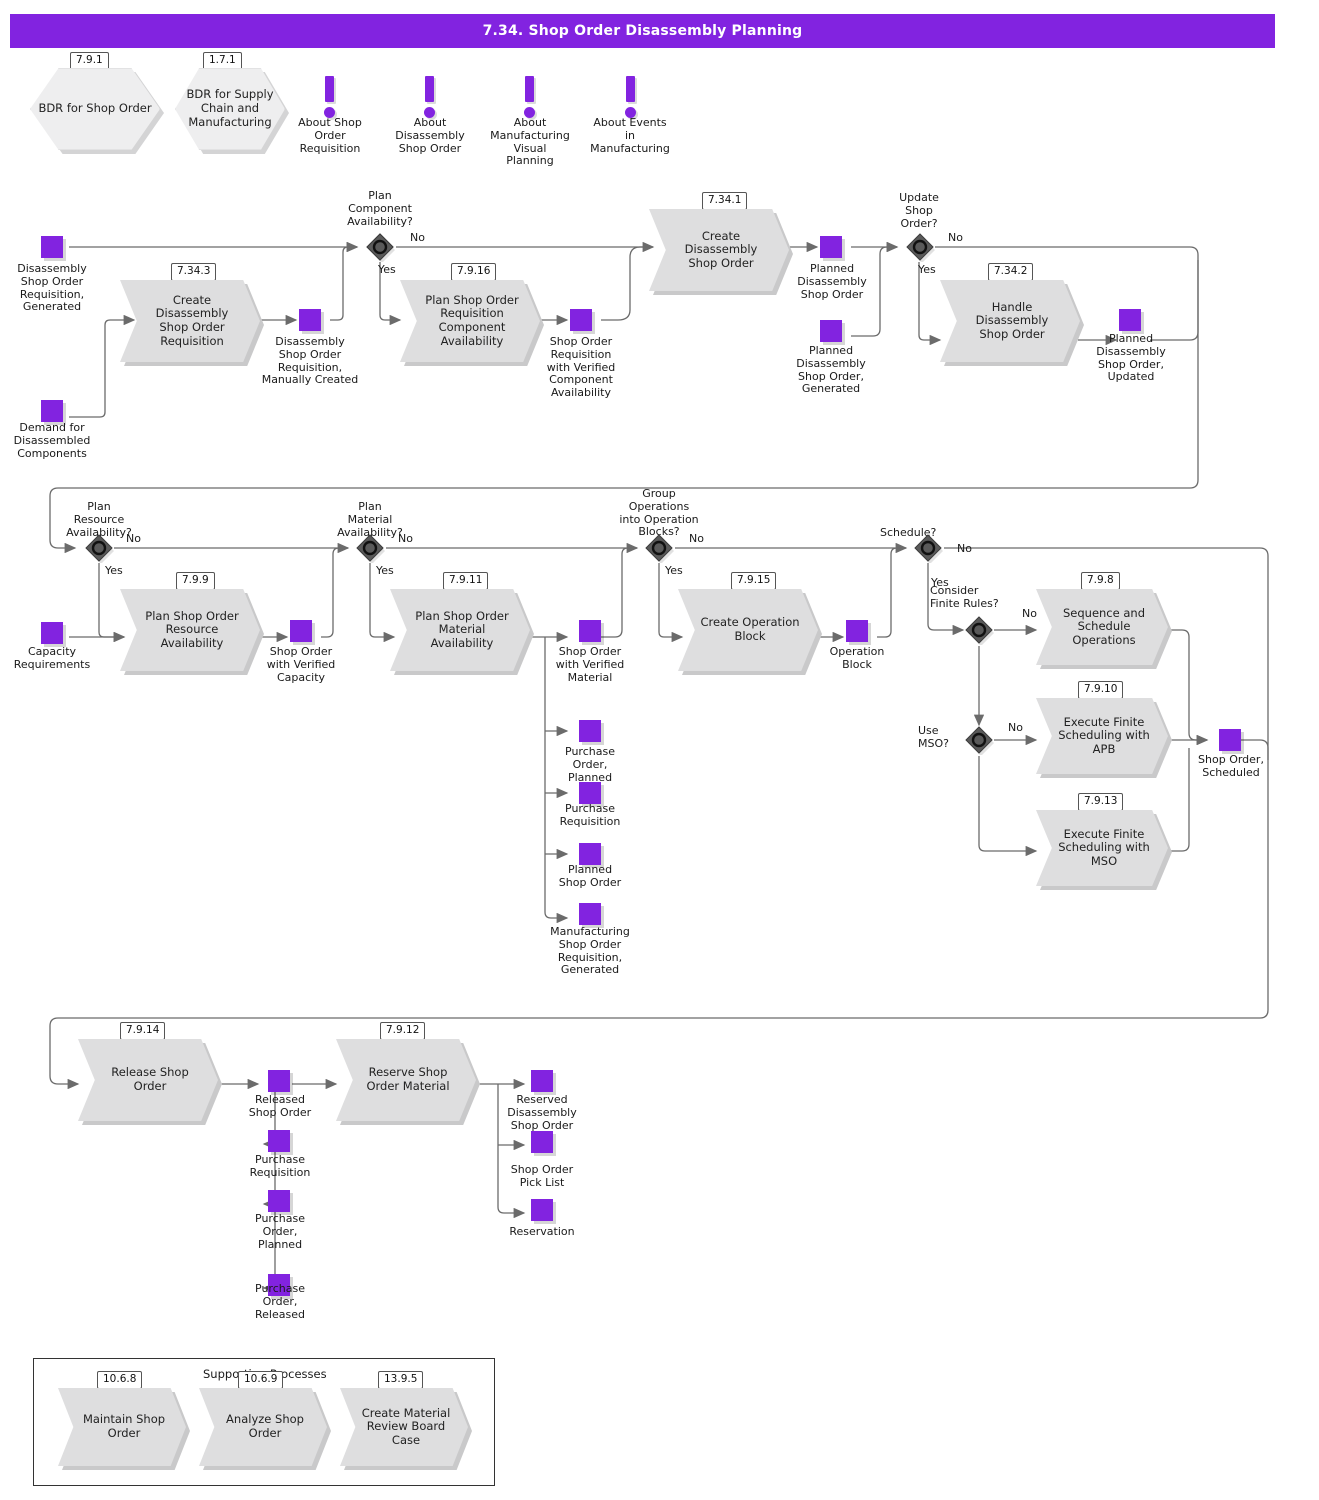 The width and height of the screenshot is (1319, 1500). What do you see at coordinates (403, 1031) in the screenshot?
I see `ref-code-7-9-12: 7.9.12` at bounding box center [403, 1031].